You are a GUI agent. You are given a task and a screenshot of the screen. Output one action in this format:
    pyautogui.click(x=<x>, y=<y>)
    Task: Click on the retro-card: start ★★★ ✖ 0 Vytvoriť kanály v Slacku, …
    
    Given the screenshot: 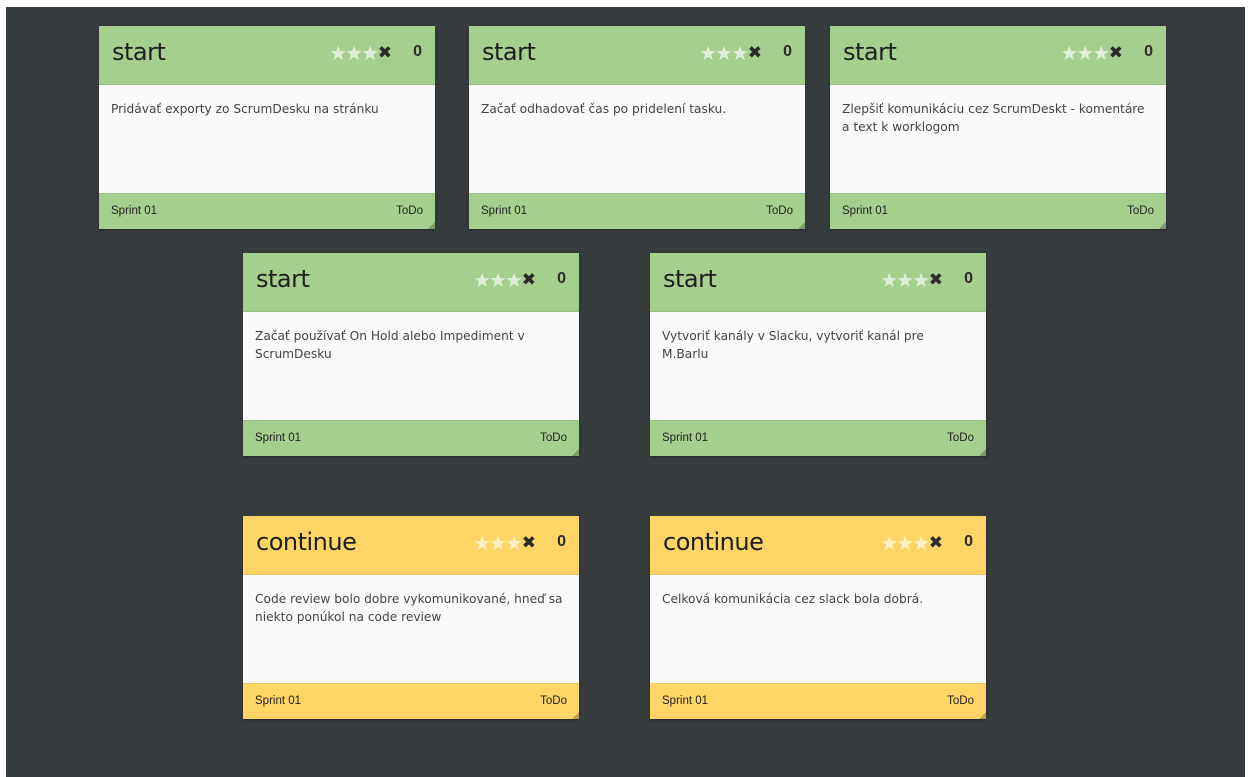 What is the action you would take?
    pyautogui.click(x=818, y=354)
    